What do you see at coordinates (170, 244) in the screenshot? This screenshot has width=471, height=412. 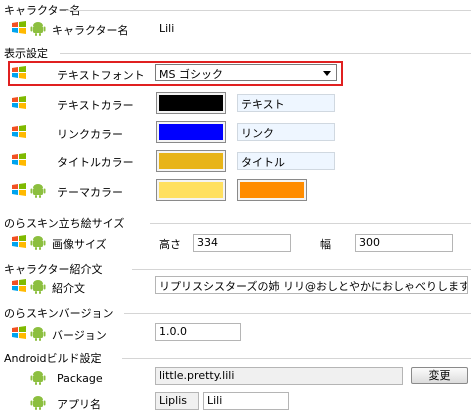 I see `height-label: 高さ` at bounding box center [170, 244].